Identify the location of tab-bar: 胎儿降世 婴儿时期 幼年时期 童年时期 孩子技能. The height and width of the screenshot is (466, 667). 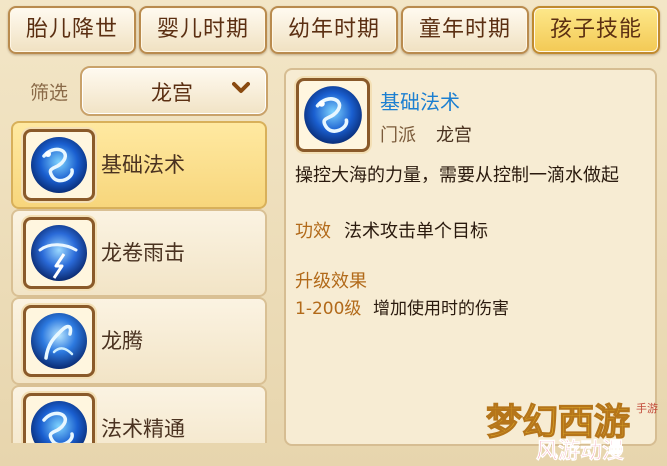
(334, 30).